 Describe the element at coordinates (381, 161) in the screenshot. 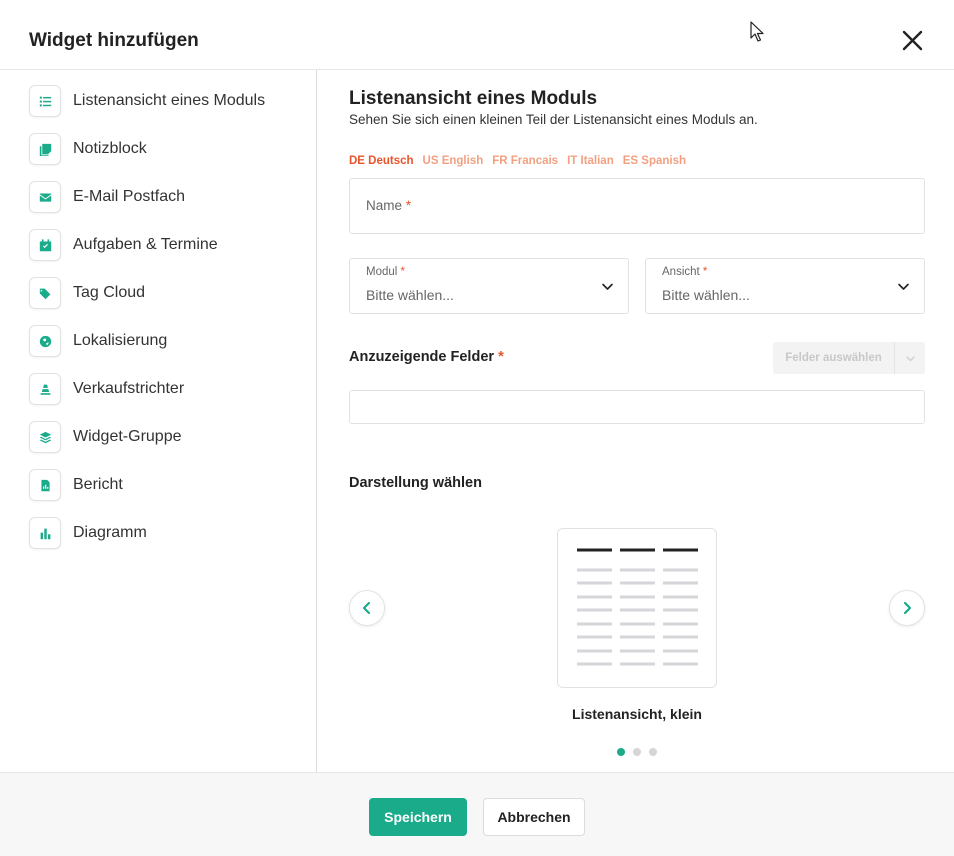

I see `lang-tab-de: DE Deutsch` at that location.